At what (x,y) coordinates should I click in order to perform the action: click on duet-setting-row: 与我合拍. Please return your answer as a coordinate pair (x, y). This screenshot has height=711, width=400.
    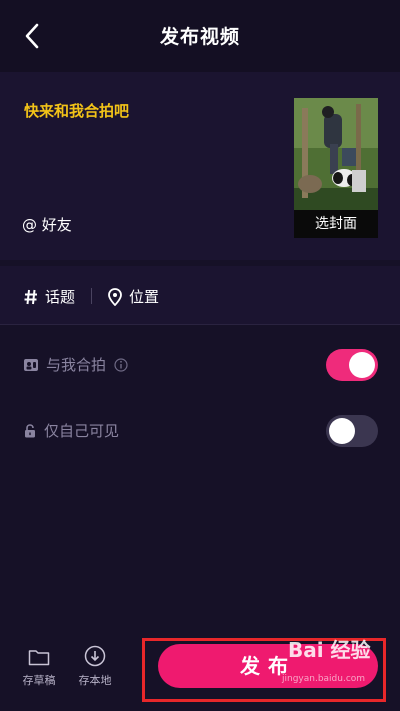
    Looking at the image, I should click on (200, 365).